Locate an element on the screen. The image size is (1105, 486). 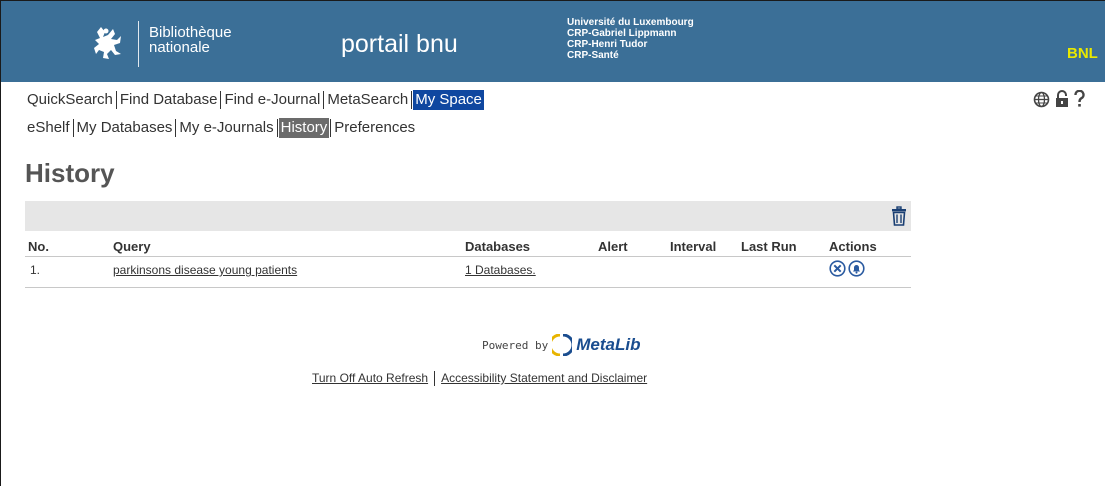
delete-icon is located at coordinates (837, 271).